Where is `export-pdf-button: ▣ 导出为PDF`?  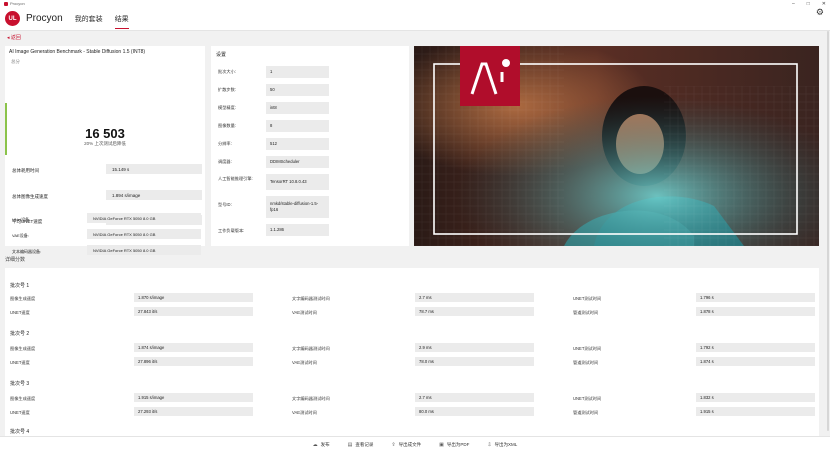 export-pdf-button: ▣ 导出为PDF is located at coordinates (454, 445).